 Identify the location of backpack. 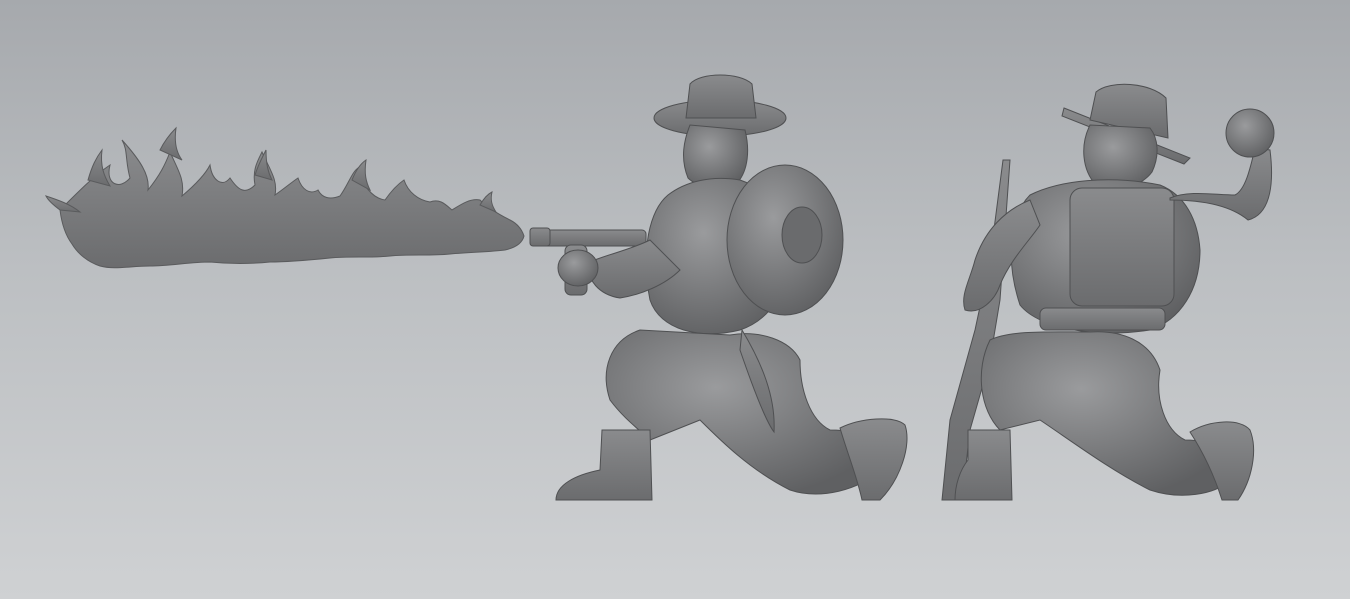
(1122, 247).